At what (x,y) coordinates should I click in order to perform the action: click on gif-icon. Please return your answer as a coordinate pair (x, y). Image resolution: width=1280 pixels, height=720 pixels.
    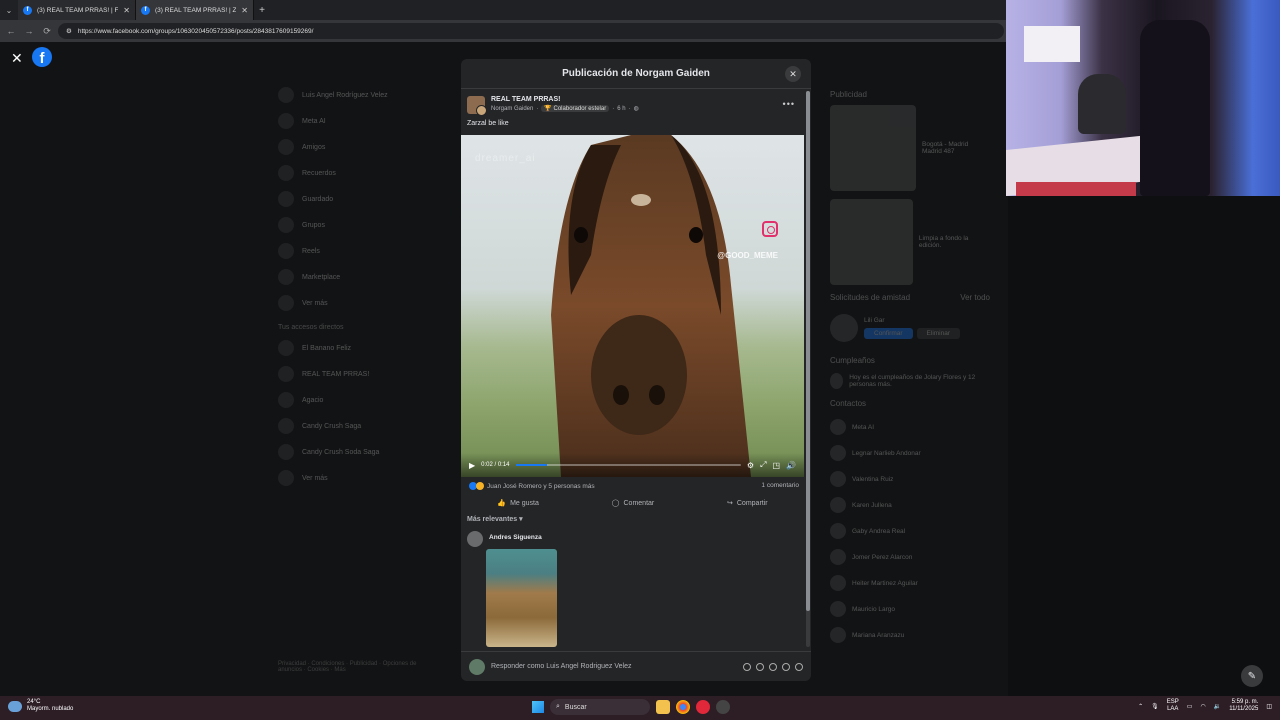
    Looking at the image, I should click on (786, 666).